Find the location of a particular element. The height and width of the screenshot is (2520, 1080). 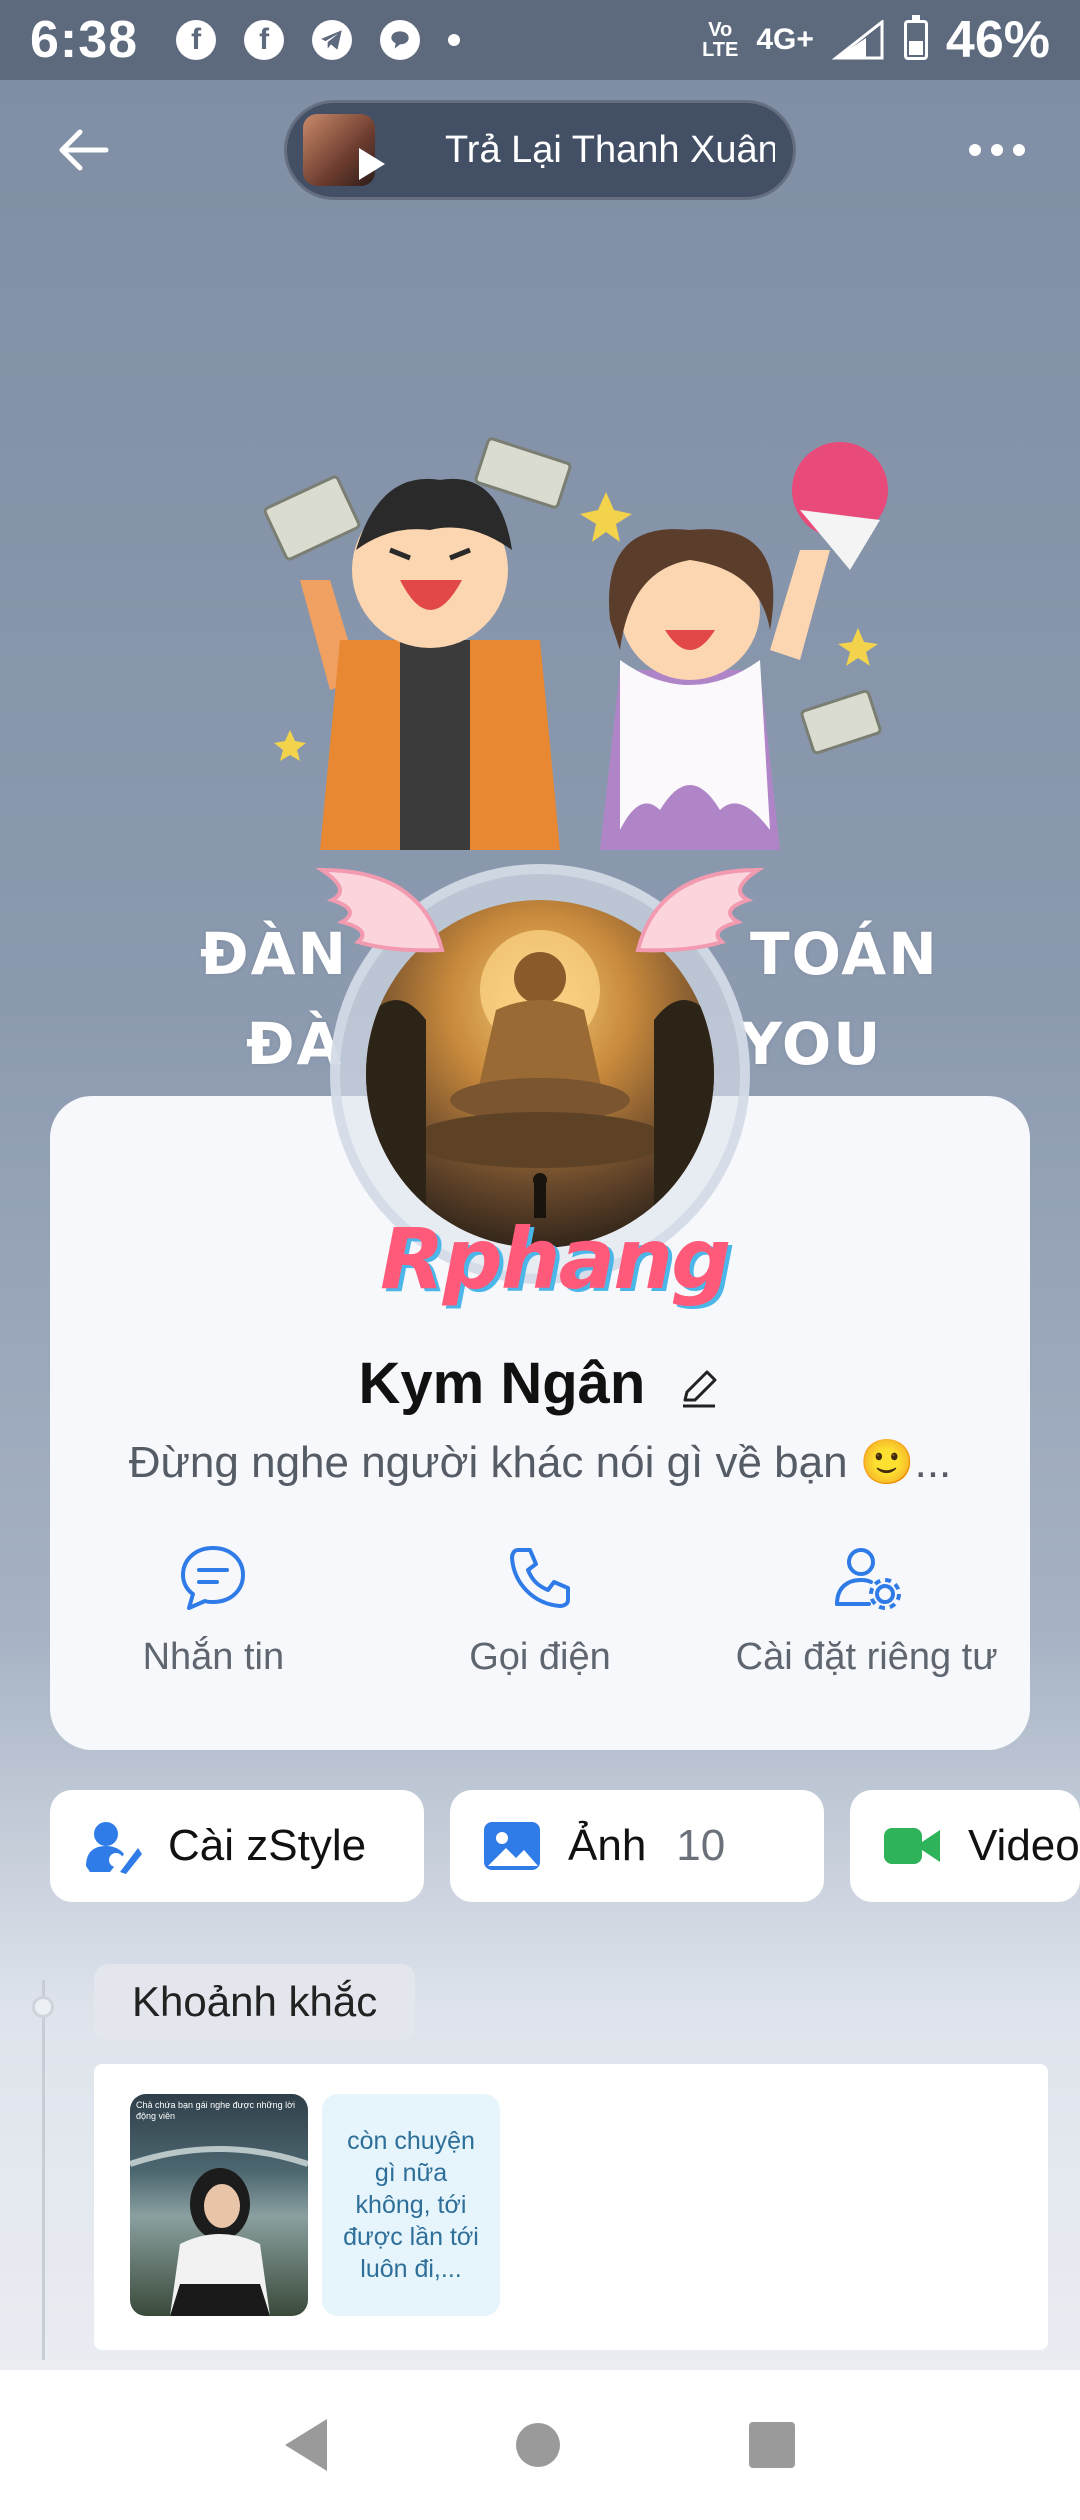

zstyle-icon is located at coordinates (114, 1848).